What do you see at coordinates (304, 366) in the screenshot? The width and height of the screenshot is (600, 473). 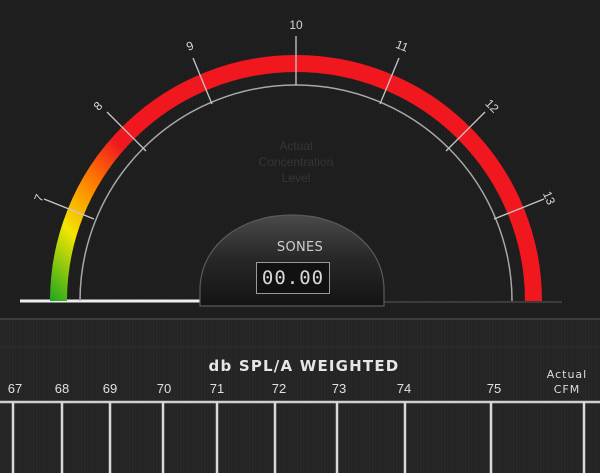 I see `scale-title: db SPL/A WEIGHTED` at bounding box center [304, 366].